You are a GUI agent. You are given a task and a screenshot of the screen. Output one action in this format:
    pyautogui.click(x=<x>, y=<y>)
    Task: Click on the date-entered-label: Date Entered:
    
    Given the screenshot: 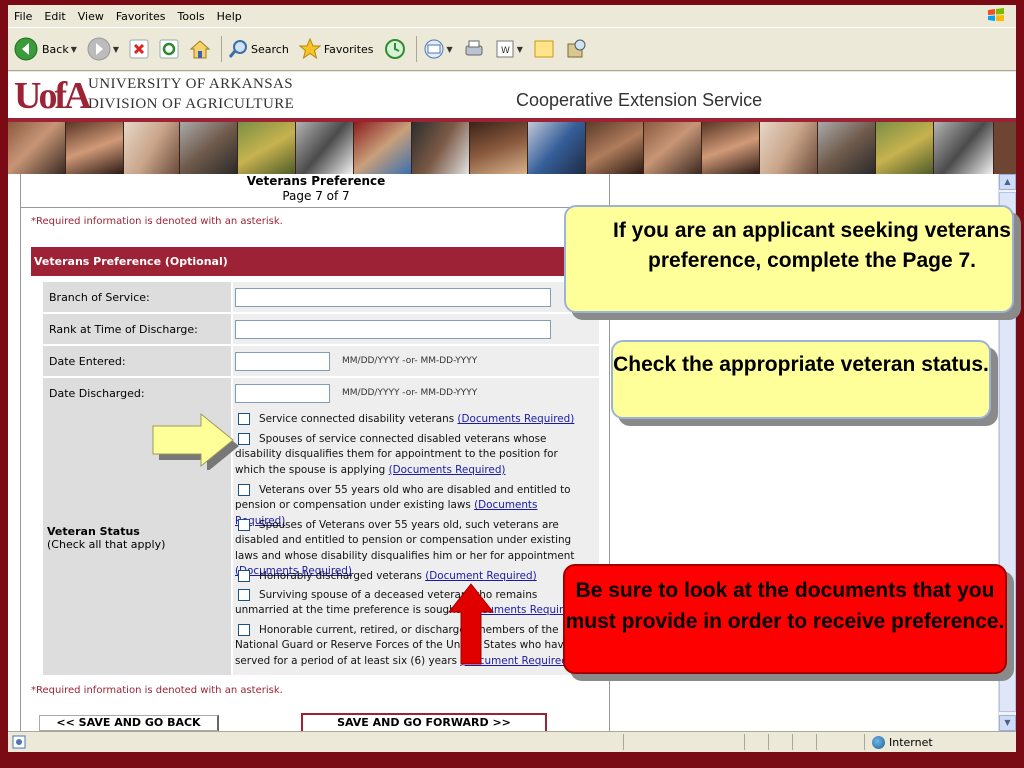 What is the action you would take?
    pyautogui.click(x=137, y=361)
    